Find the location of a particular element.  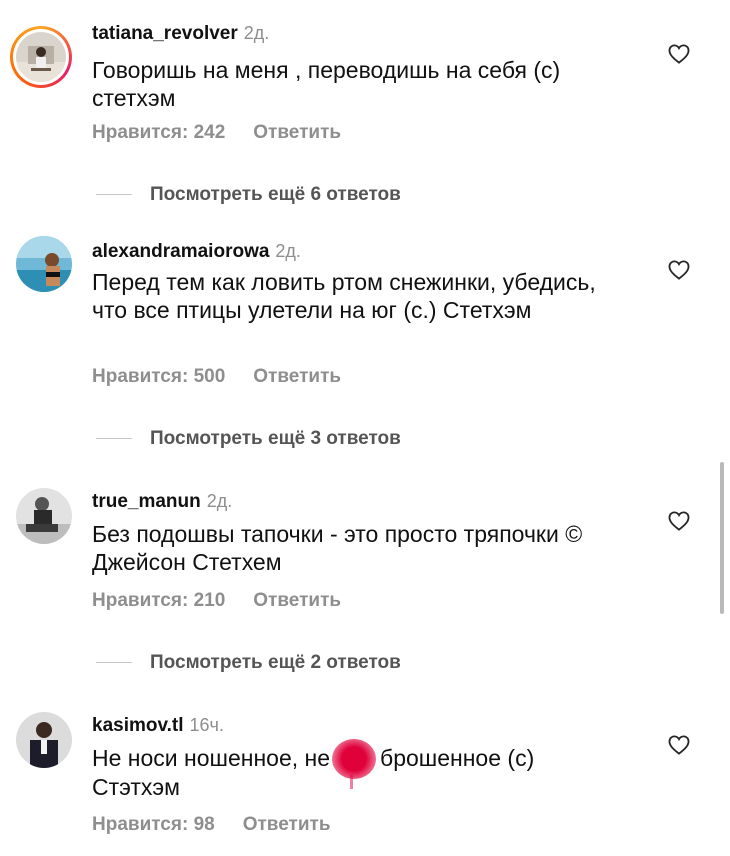

likes-count: Нравится: 98 is located at coordinates (153, 824).